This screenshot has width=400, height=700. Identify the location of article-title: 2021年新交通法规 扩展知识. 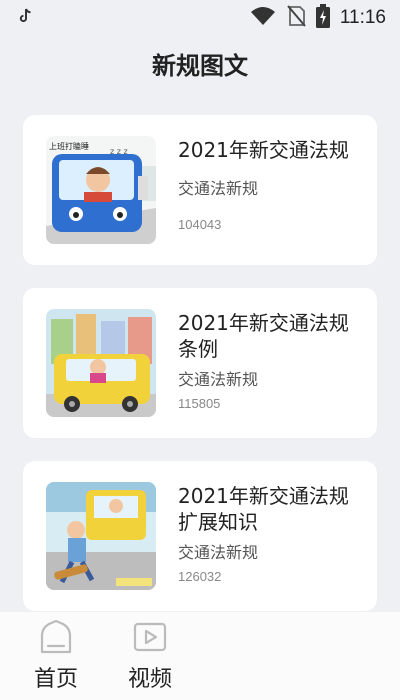
(272, 509).